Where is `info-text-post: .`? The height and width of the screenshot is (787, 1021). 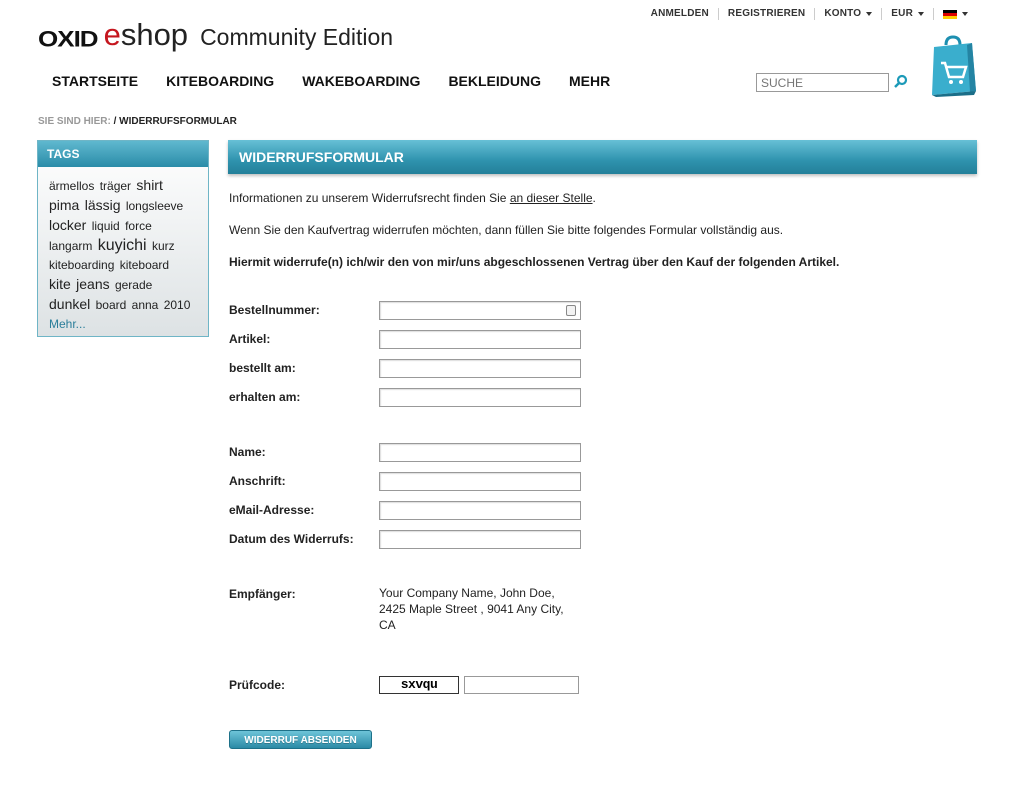 info-text-post: . is located at coordinates (594, 198).